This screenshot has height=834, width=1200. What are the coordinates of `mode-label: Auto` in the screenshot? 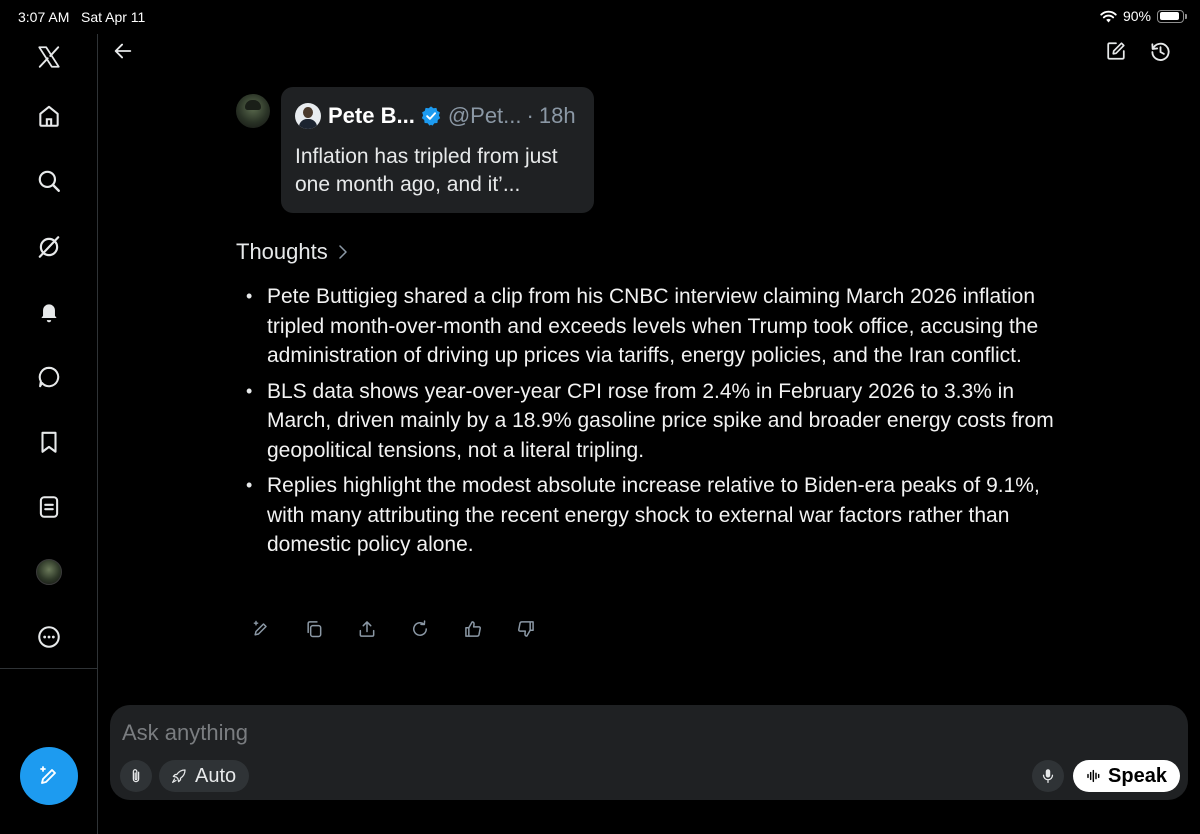 It's located at (216, 775).